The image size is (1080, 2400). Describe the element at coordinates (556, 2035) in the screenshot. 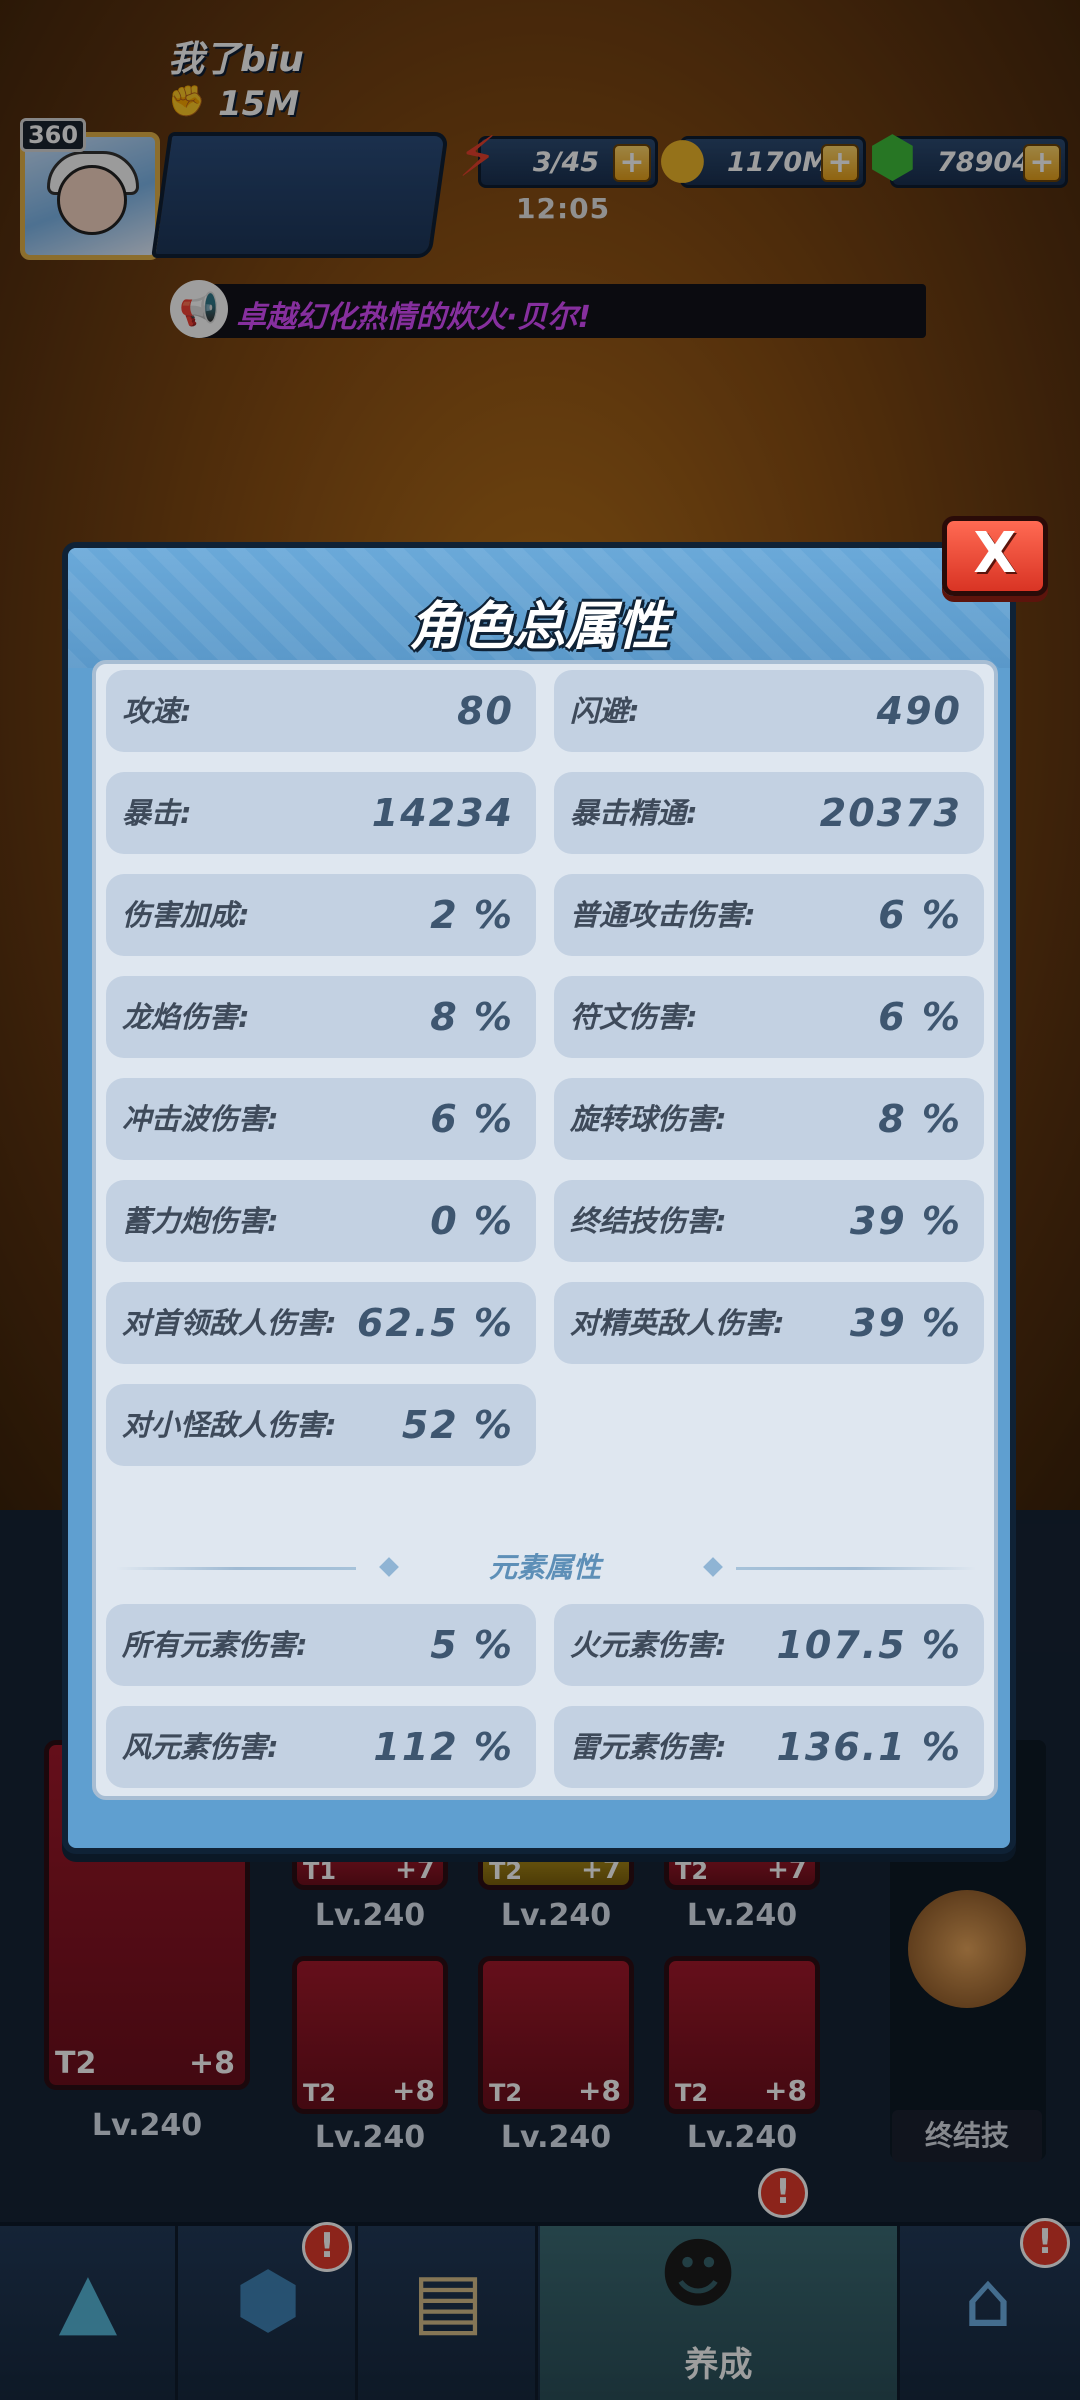

I see `equip-slot-5: T2 +8` at that location.